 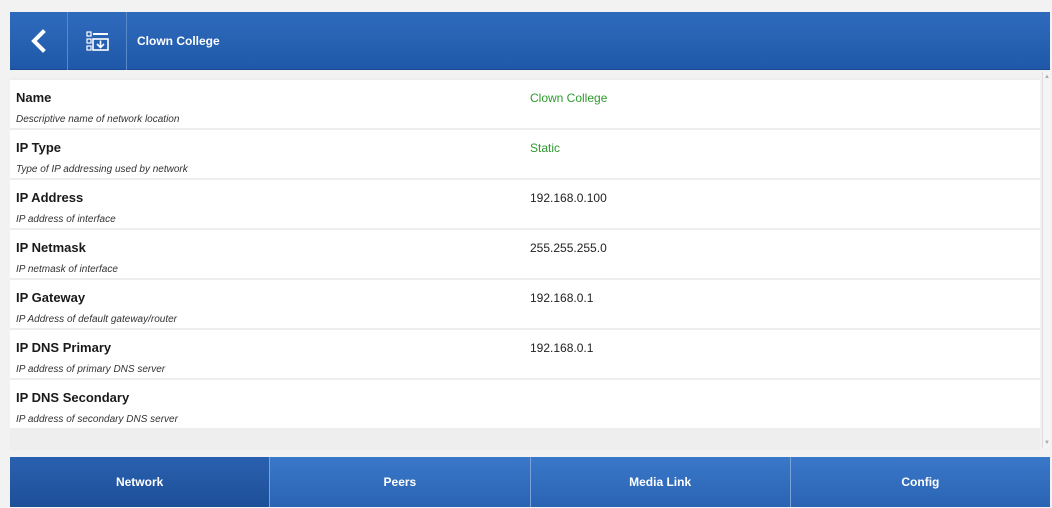 I want to click on back-button, so click(x=39, y=41).